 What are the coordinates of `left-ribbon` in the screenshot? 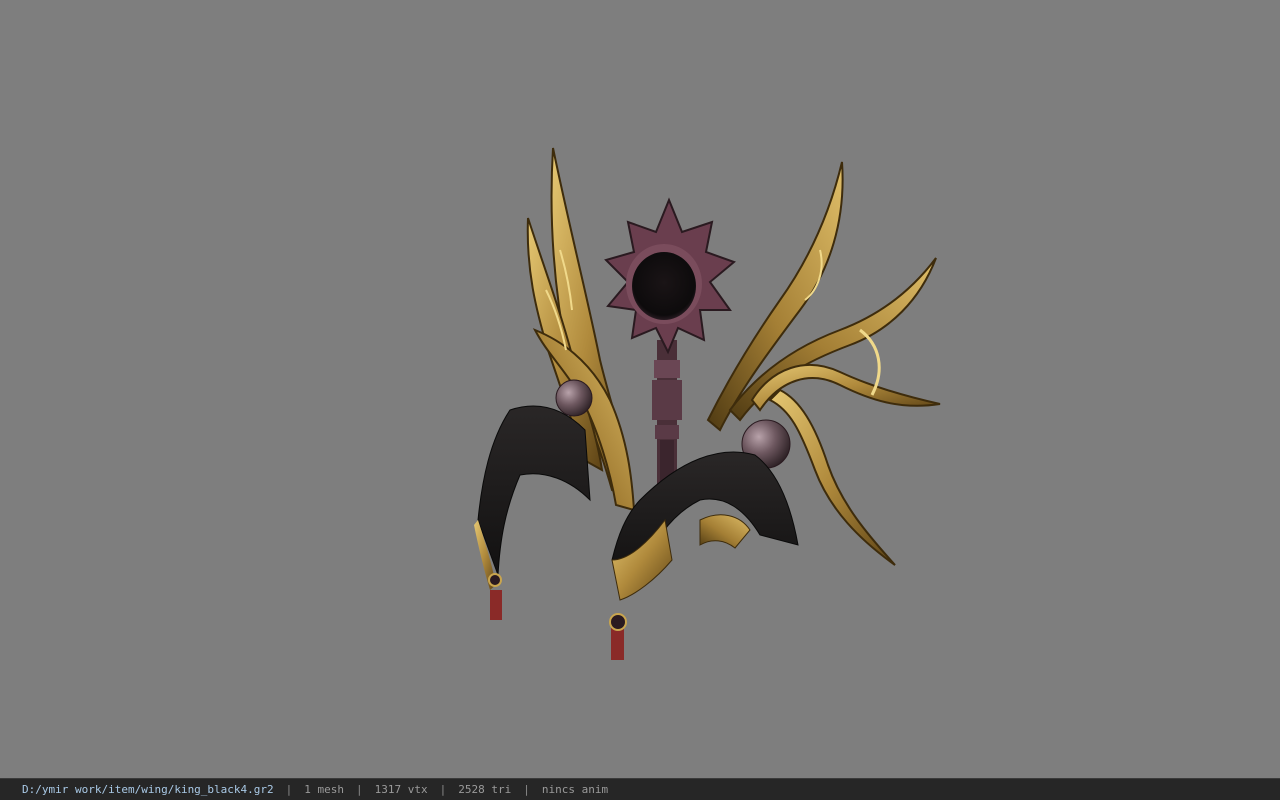 It's located at (532, 512).